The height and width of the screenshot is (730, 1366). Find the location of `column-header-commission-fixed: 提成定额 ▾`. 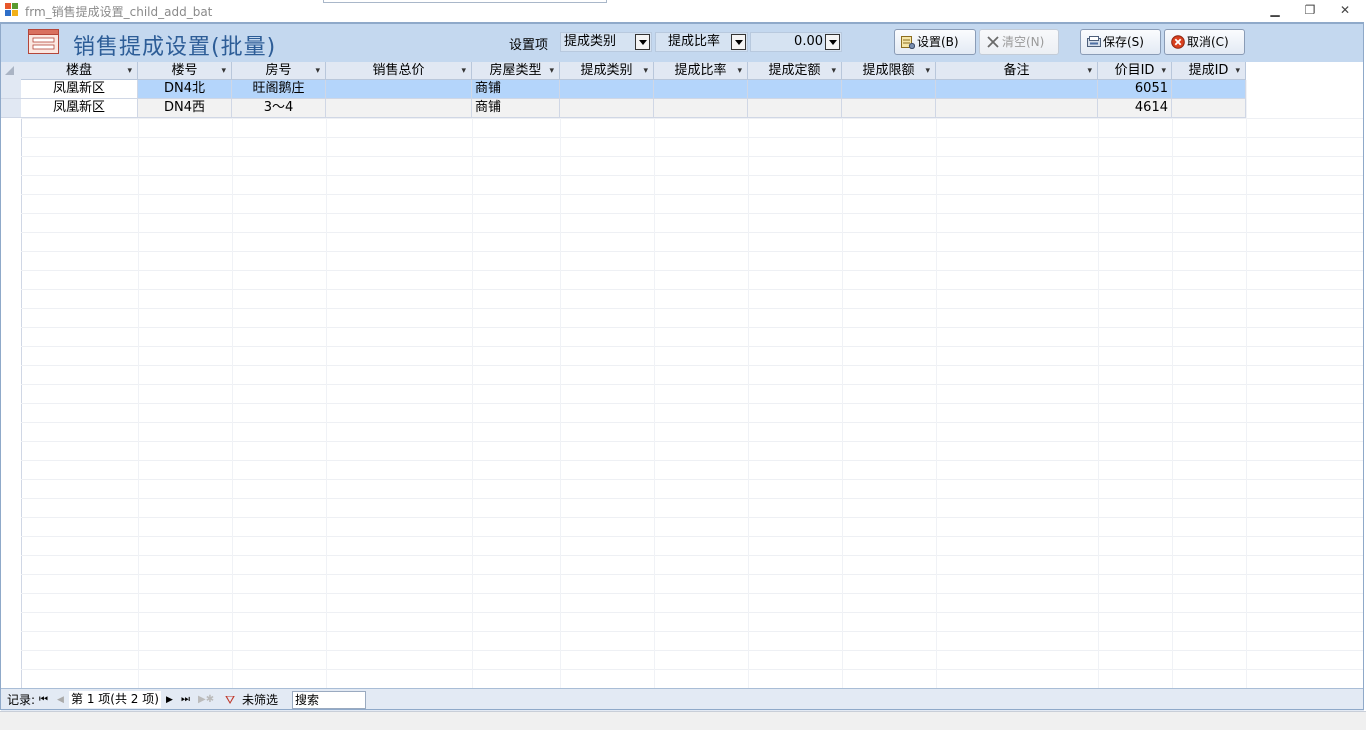

column-header-commission-fixed: 提成定额 ▾ is located at coordinates (795, 71).